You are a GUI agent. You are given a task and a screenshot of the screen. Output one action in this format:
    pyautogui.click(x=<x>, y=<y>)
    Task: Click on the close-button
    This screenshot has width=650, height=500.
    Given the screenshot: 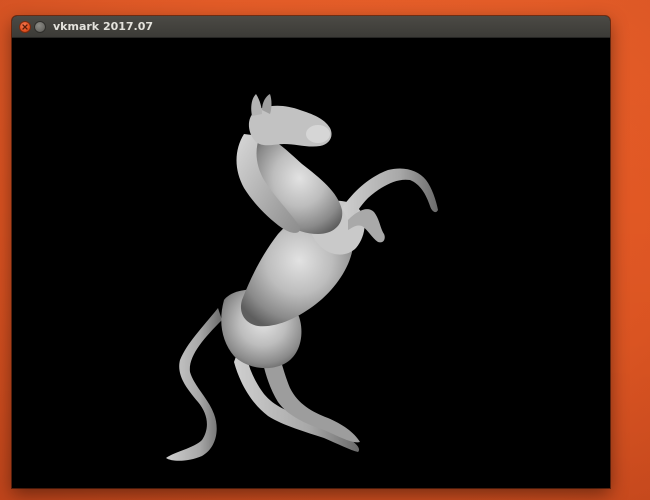 What is the action you would take?
    pyautogui.click(x=25, y=27)
    